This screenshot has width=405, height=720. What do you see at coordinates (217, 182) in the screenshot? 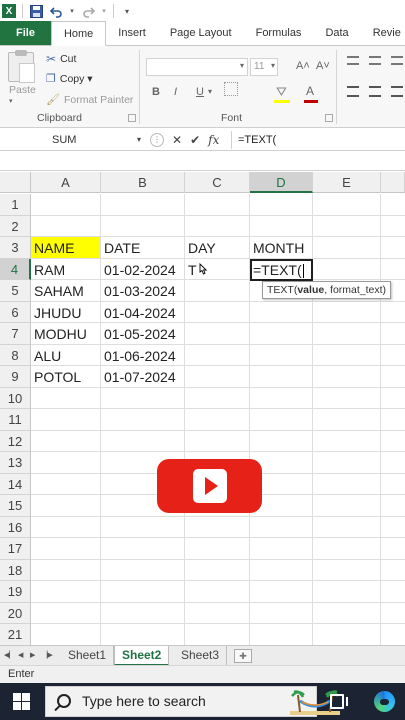
I see `column-header-c: C` at bounding box center [217, 182].